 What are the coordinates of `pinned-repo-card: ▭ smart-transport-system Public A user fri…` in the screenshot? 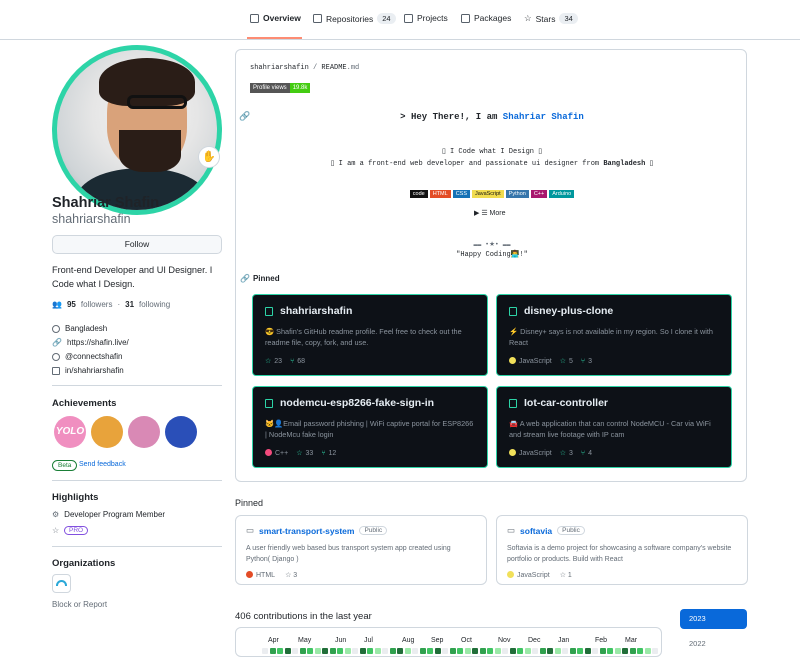 It's located at (361, 550).